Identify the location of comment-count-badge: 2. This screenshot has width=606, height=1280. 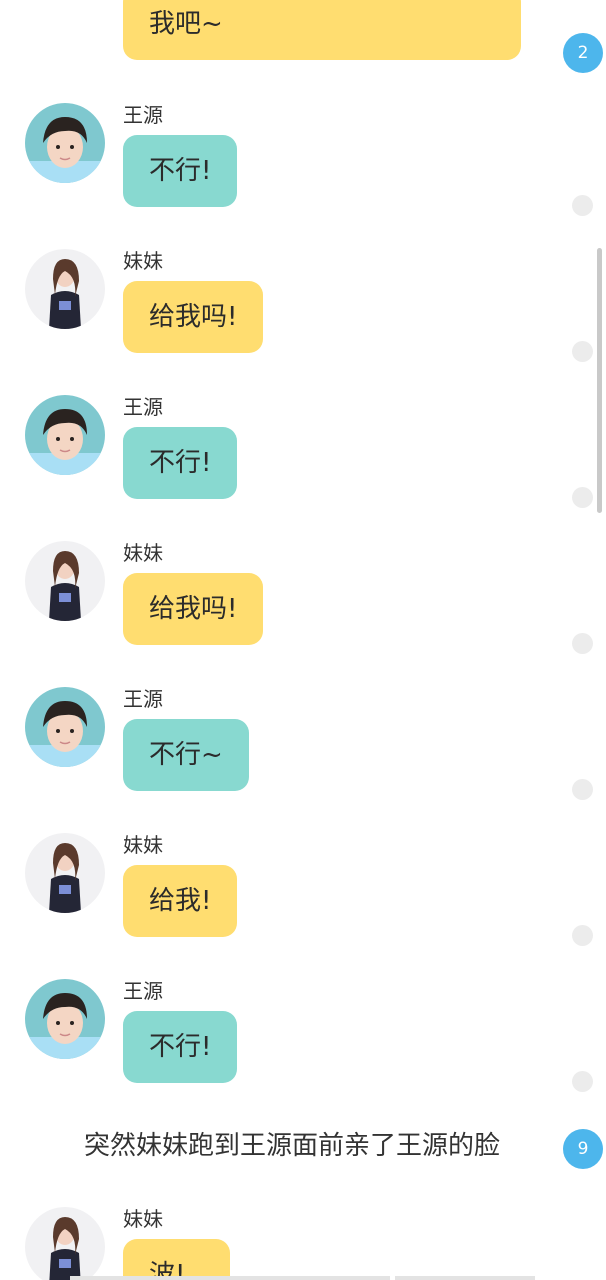
(583, 53).